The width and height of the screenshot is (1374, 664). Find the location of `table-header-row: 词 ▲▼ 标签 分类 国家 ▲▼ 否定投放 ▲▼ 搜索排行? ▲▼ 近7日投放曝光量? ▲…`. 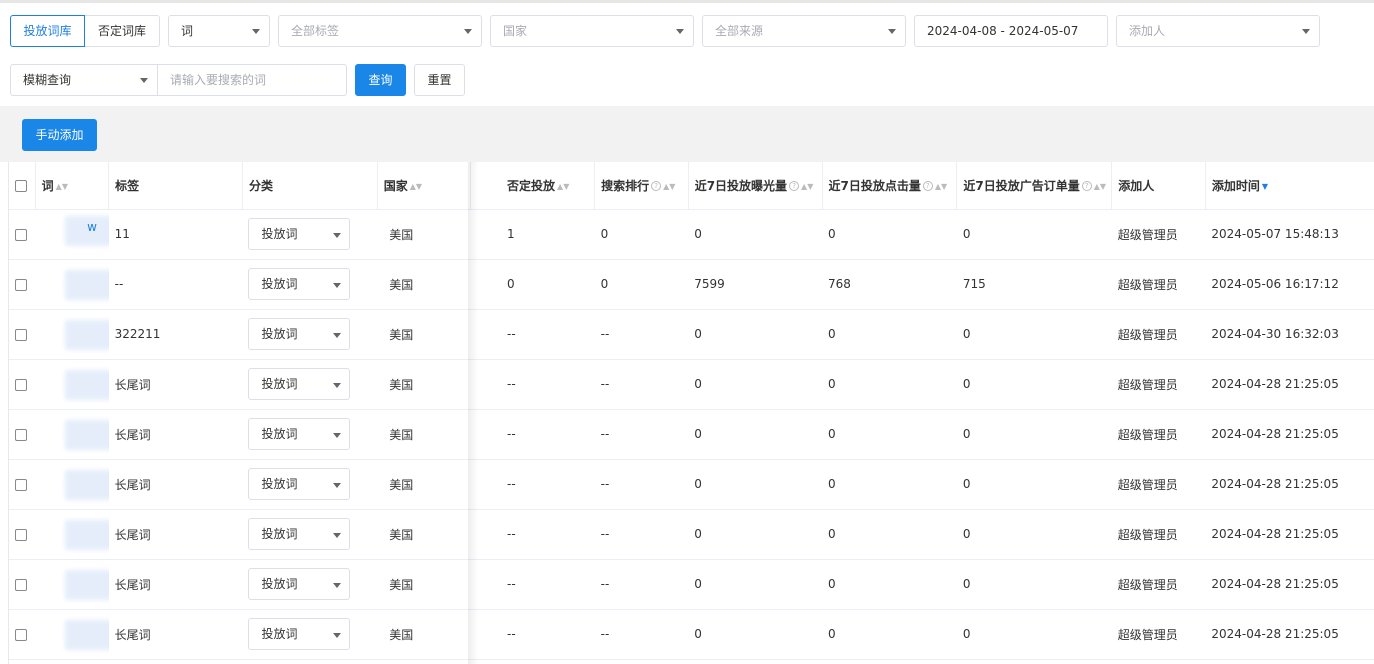

table-header-row: 词 ▲▼ 标签 分类 国家 ▲▼ 否定投放 ▲▼ 搜索排行? ▲▼ 近7日投放曝光量? ▲… is located at coordinates (691, 186).